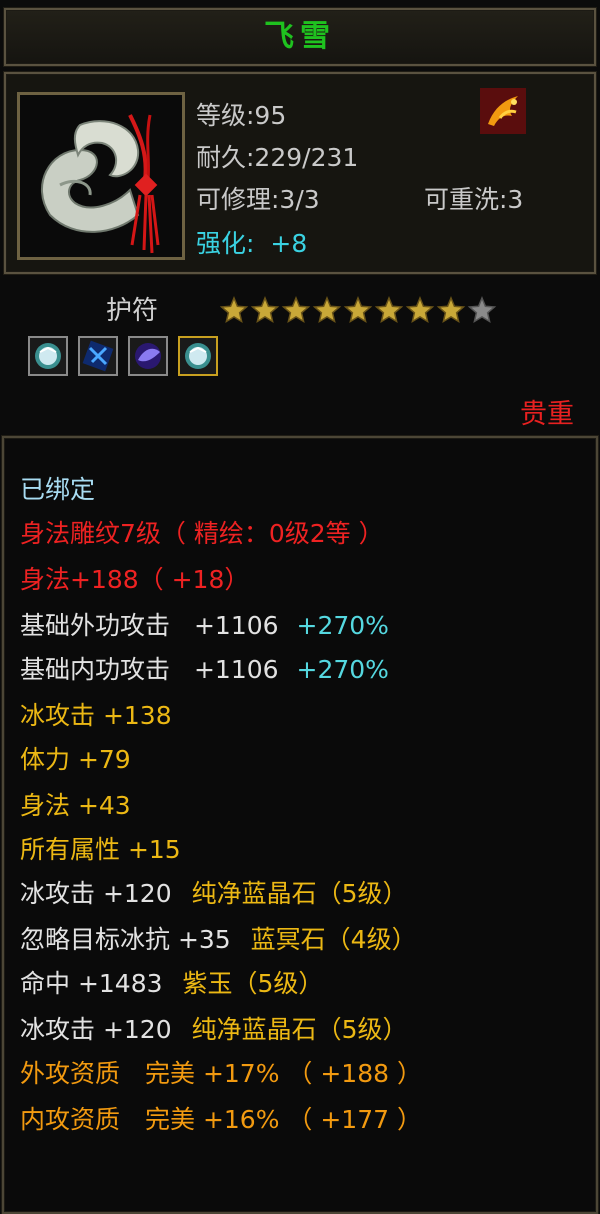 The height and width of the screenshot is (1214, 600). What do you see at coordinates (342, 669) in the screenshot?
I see `base-int-pct: +270%` at bounding box center [342, 669].